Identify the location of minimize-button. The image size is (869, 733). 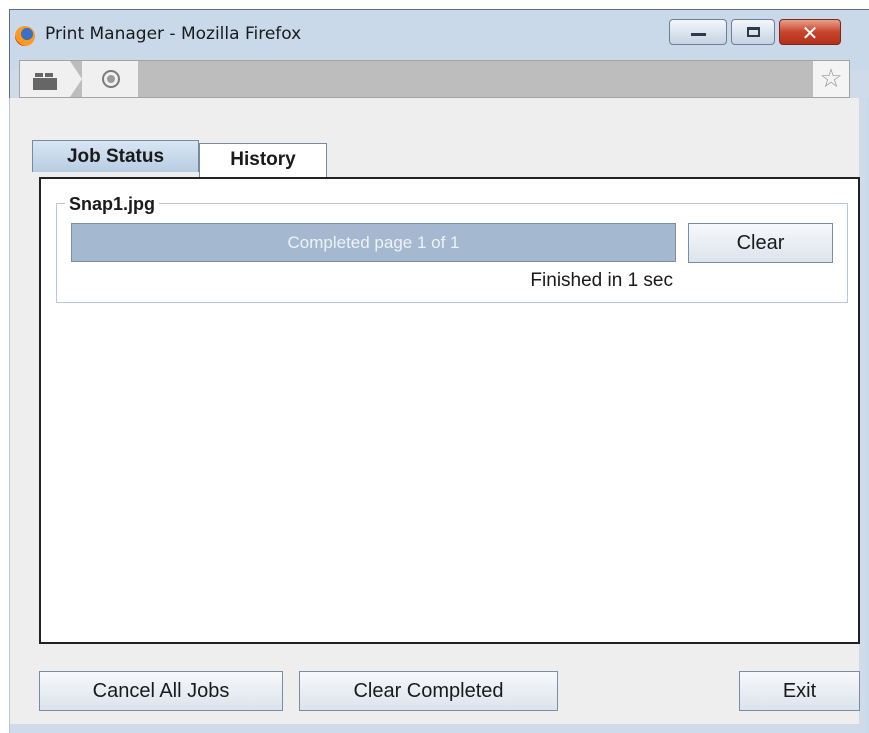
(698, 32).